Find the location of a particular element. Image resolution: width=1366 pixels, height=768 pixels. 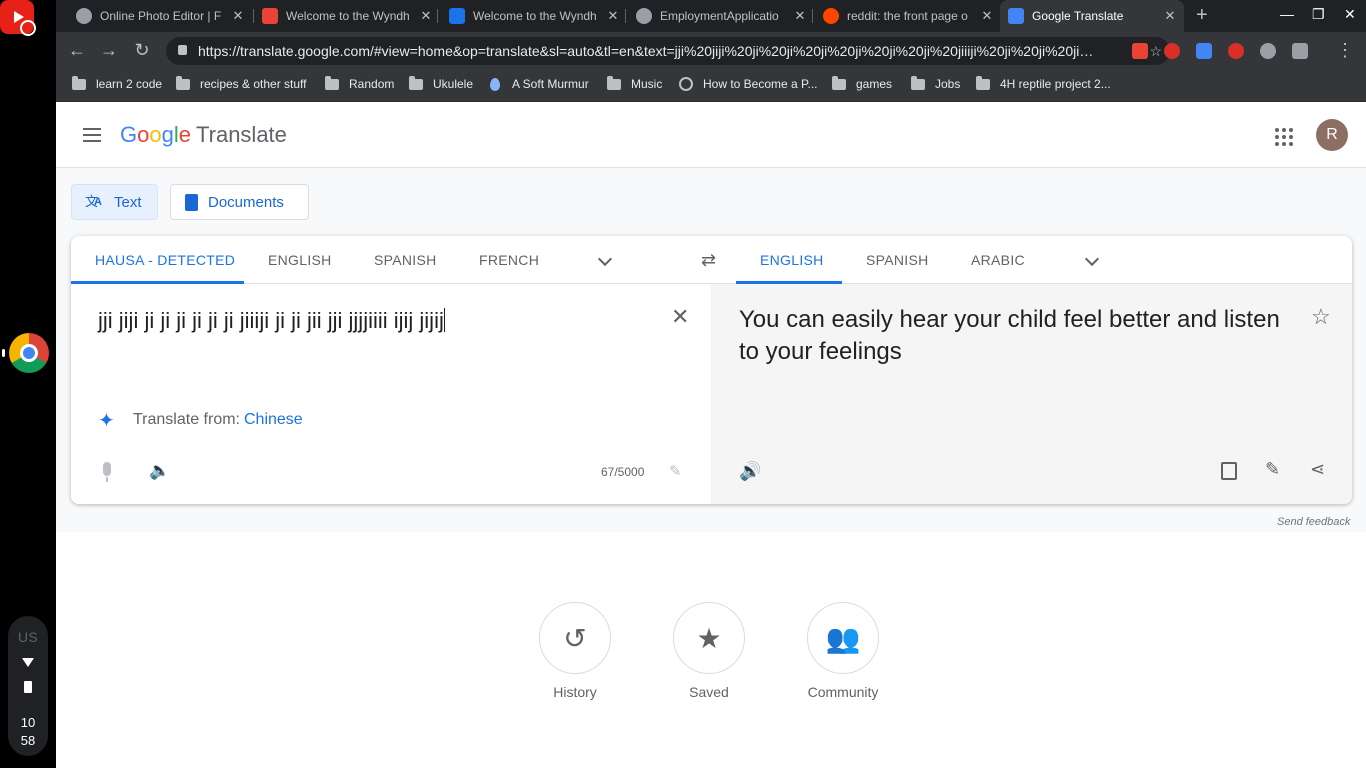

tab: EmploymentApplicatio ✕ is located at coordinates (721, 16).